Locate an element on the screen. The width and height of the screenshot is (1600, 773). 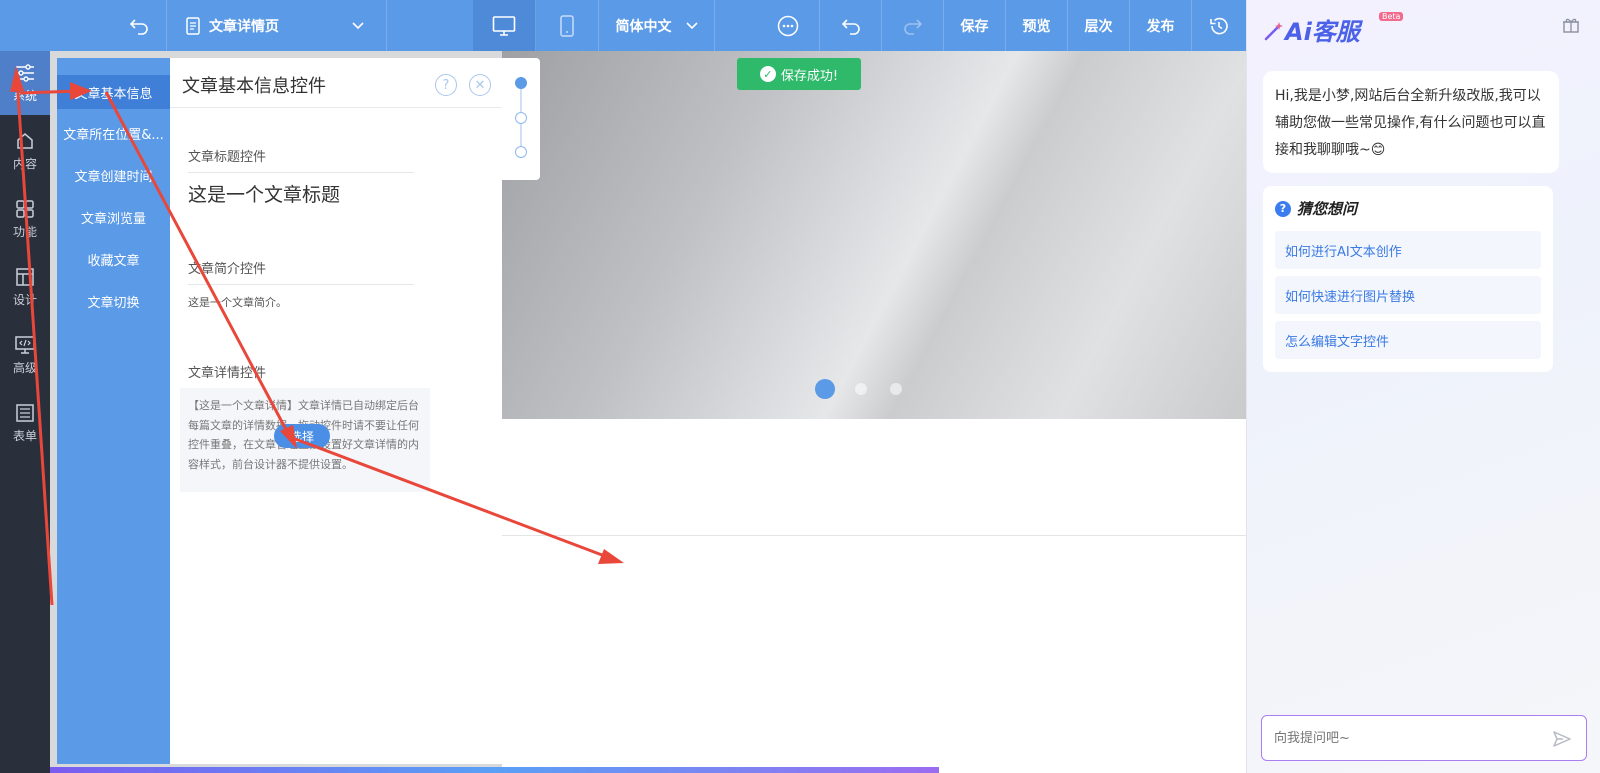
help-icon: ? is located at coordinates (446, 85).